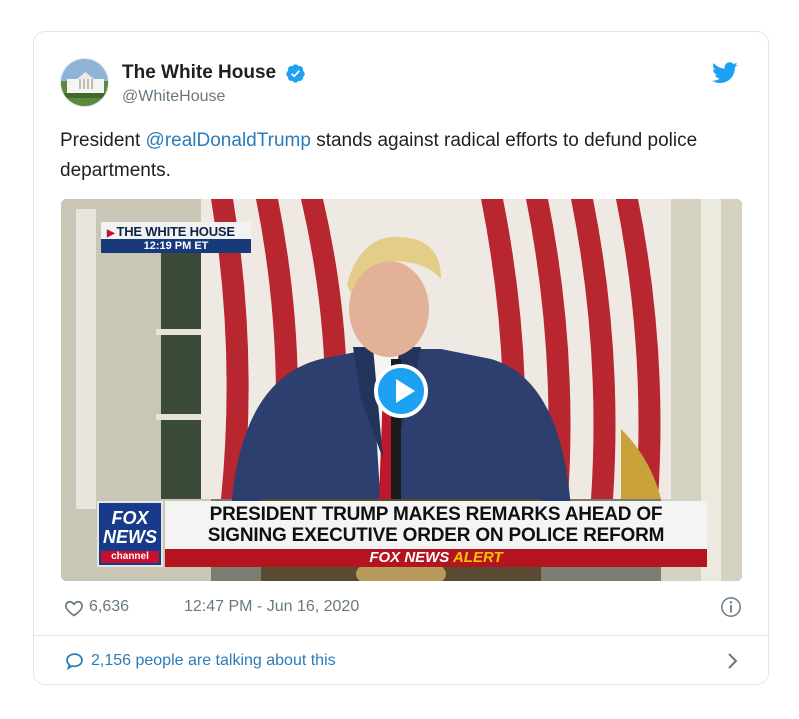 This screenshot has width=799, height=719. Describe the element at coordinates (731, 607) in the screenshot. I see `info-icon` at that location.